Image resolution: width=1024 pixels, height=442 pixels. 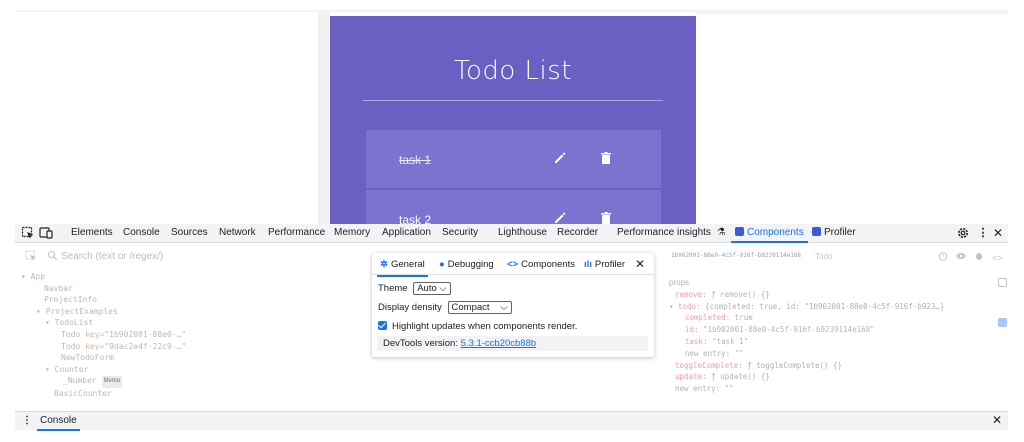 What do you see at coordinates (664, 232) in the screenshot?
I see `tab-performance-insights-label: Performance insights` at bounding box center [664, 232].